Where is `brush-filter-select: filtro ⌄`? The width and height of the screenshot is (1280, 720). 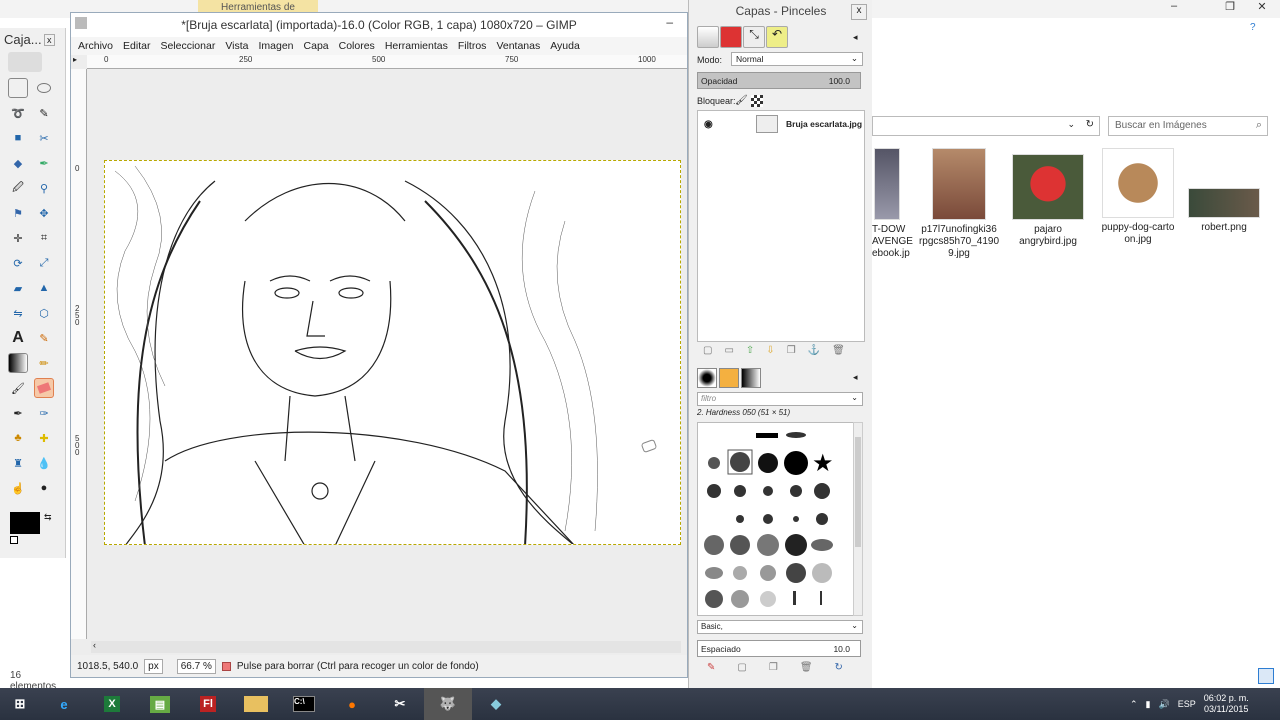
brush-filter-select: filtro ⌄ is located at coordinates (780, 399).